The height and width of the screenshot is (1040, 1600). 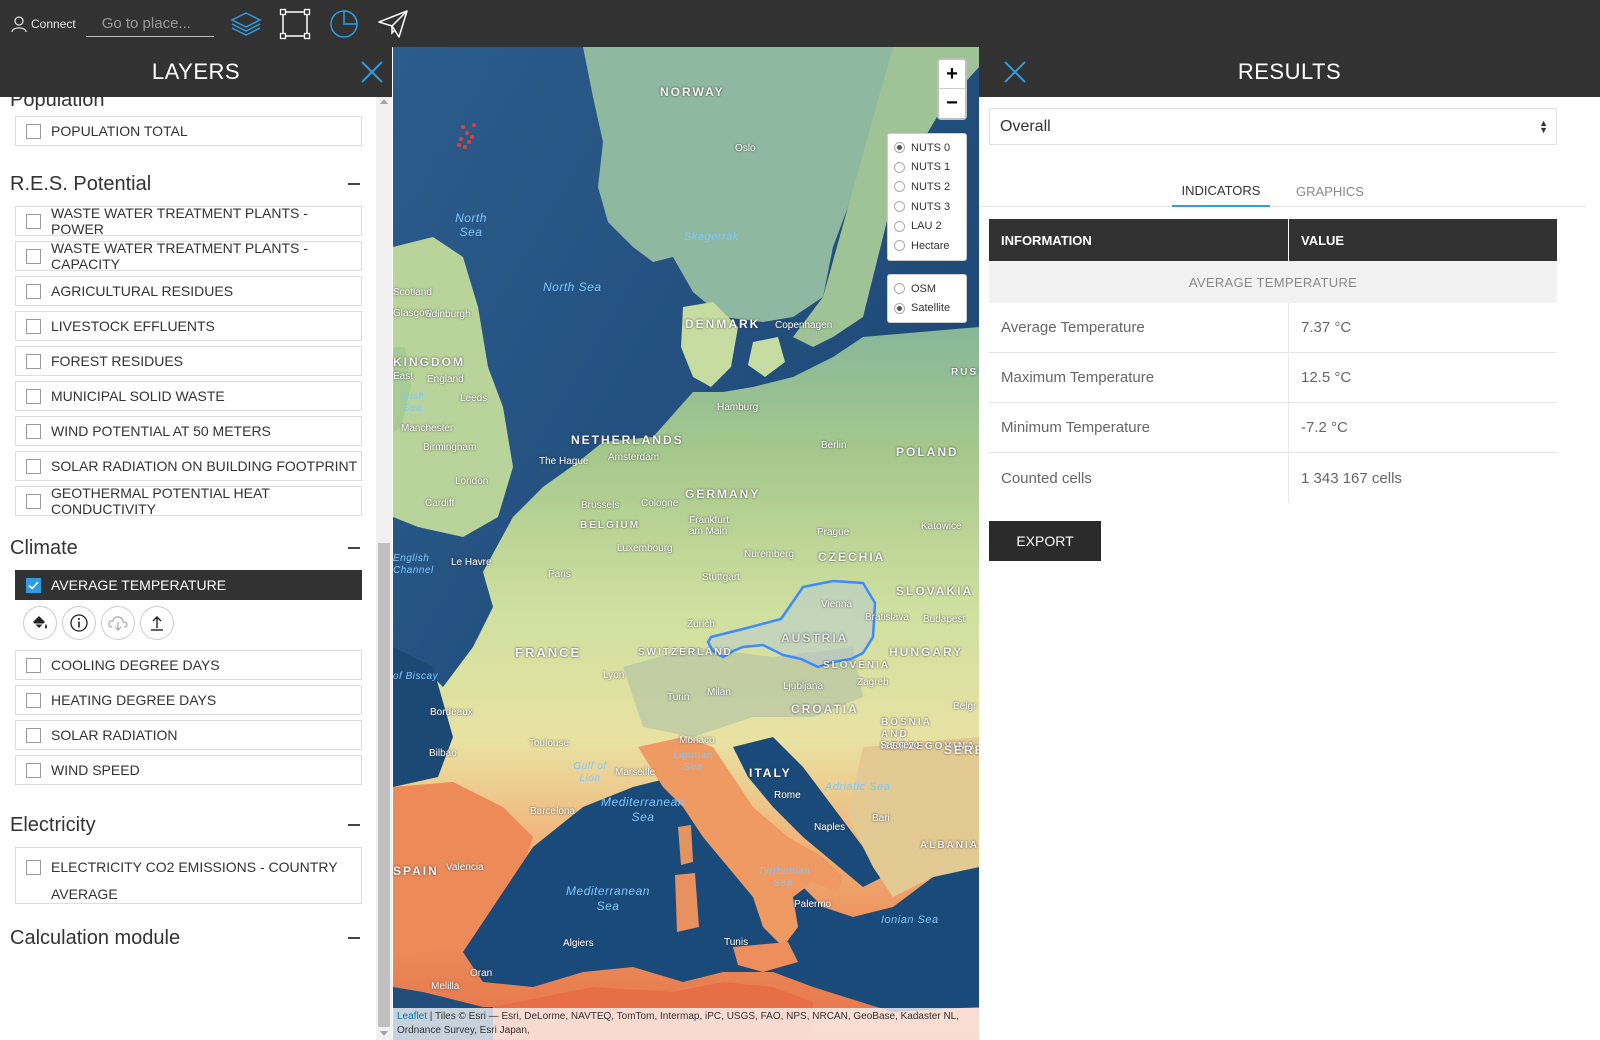 What do you see at coordinates (344, 24) in the screenshot?
I see `results-tool-button` at bounding box center [344, 24].